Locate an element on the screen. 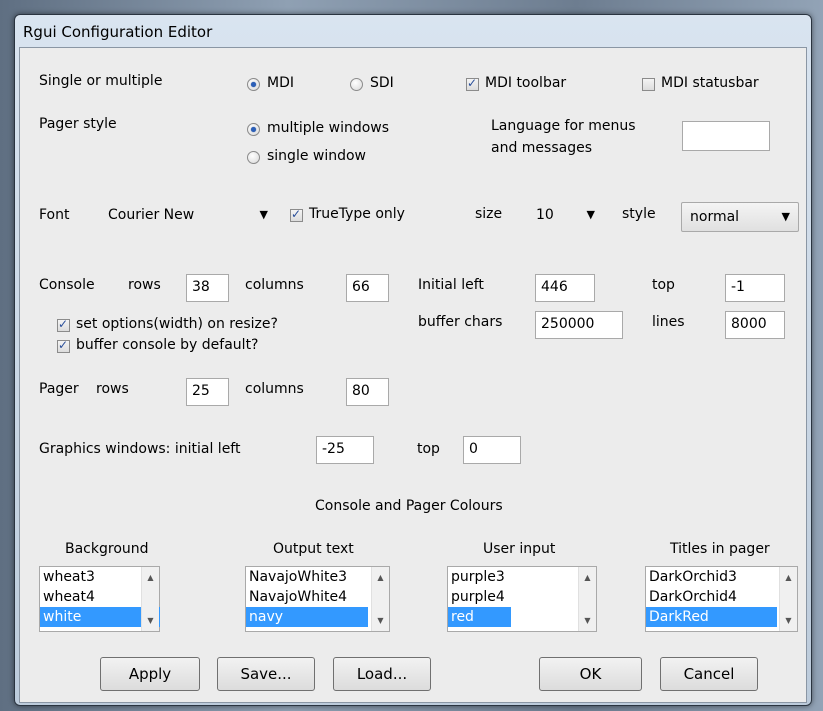 This screenshot has width=823, height=711. buffer-chars-label: buffer chars is located at coordinates (460, 322).